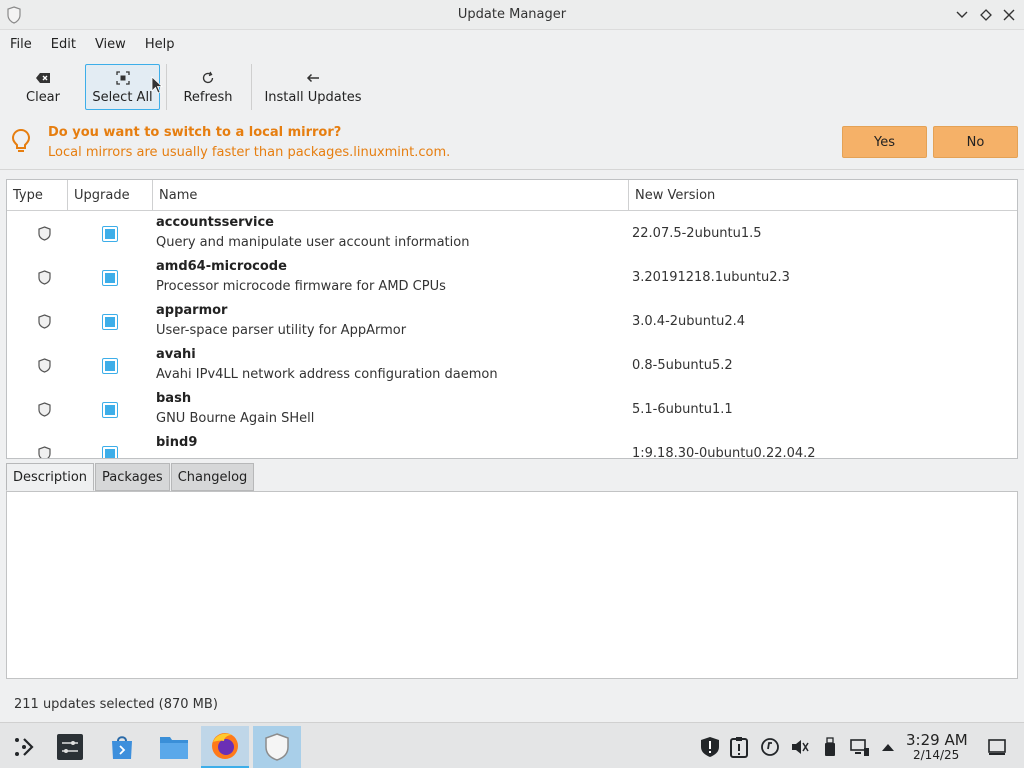 The width and height of the screenshot is (1024, 768). I want to click on tray-update-manager, so click(711, 747).